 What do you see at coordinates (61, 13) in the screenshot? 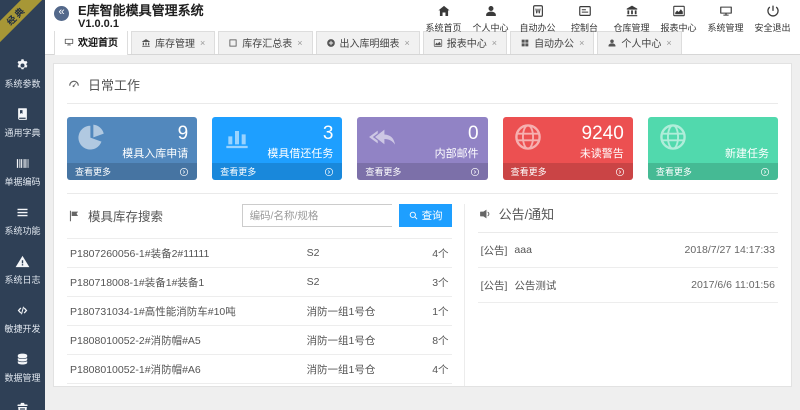
I see `sidebar-collapse-button: «` at bounding box center [61, 13].